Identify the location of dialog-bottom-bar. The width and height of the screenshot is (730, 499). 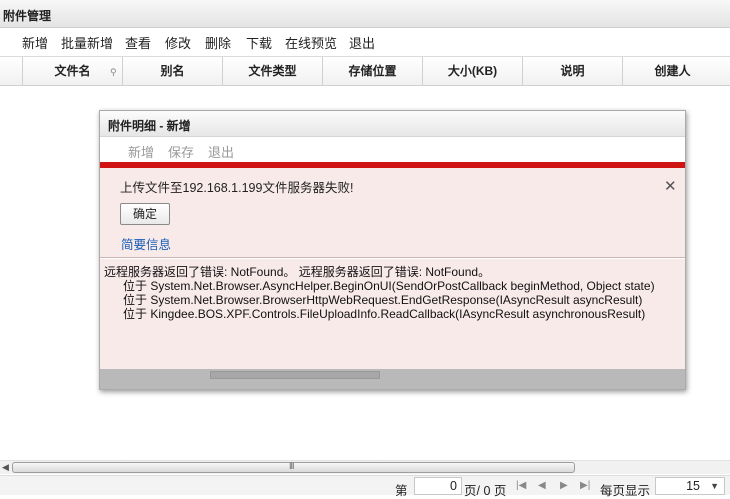
(392, 379).